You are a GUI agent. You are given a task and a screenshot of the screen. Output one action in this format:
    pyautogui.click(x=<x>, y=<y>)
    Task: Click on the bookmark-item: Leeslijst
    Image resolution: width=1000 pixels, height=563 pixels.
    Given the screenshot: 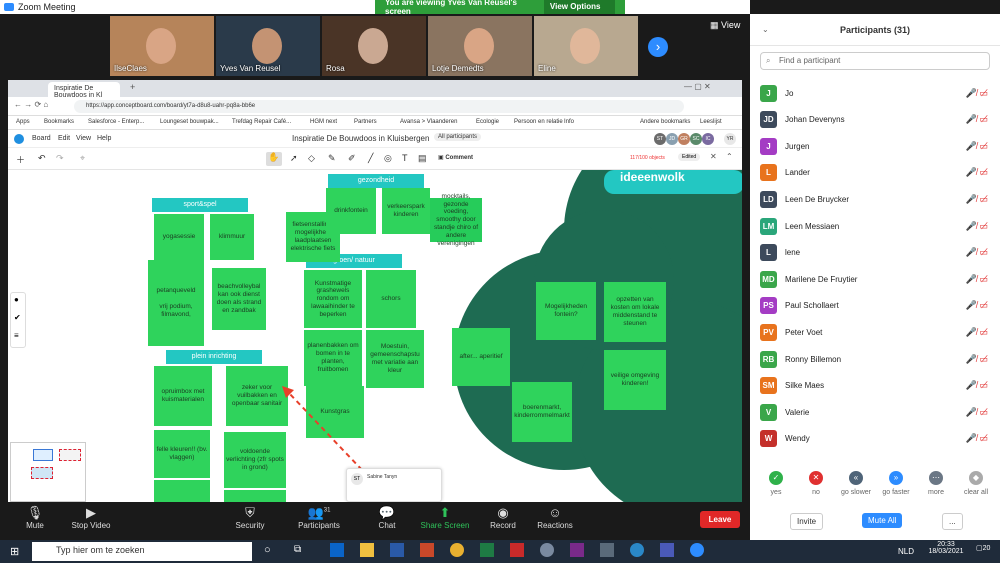 What is the action you would take?
    pyautogui.click(x=711, y=122)
    